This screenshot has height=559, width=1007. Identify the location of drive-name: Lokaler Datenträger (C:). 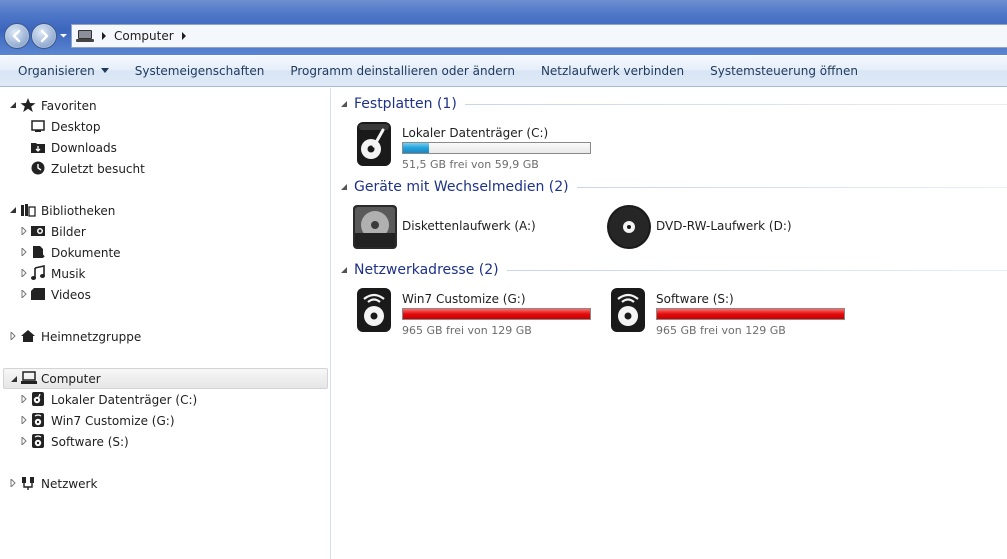
(475, 133).